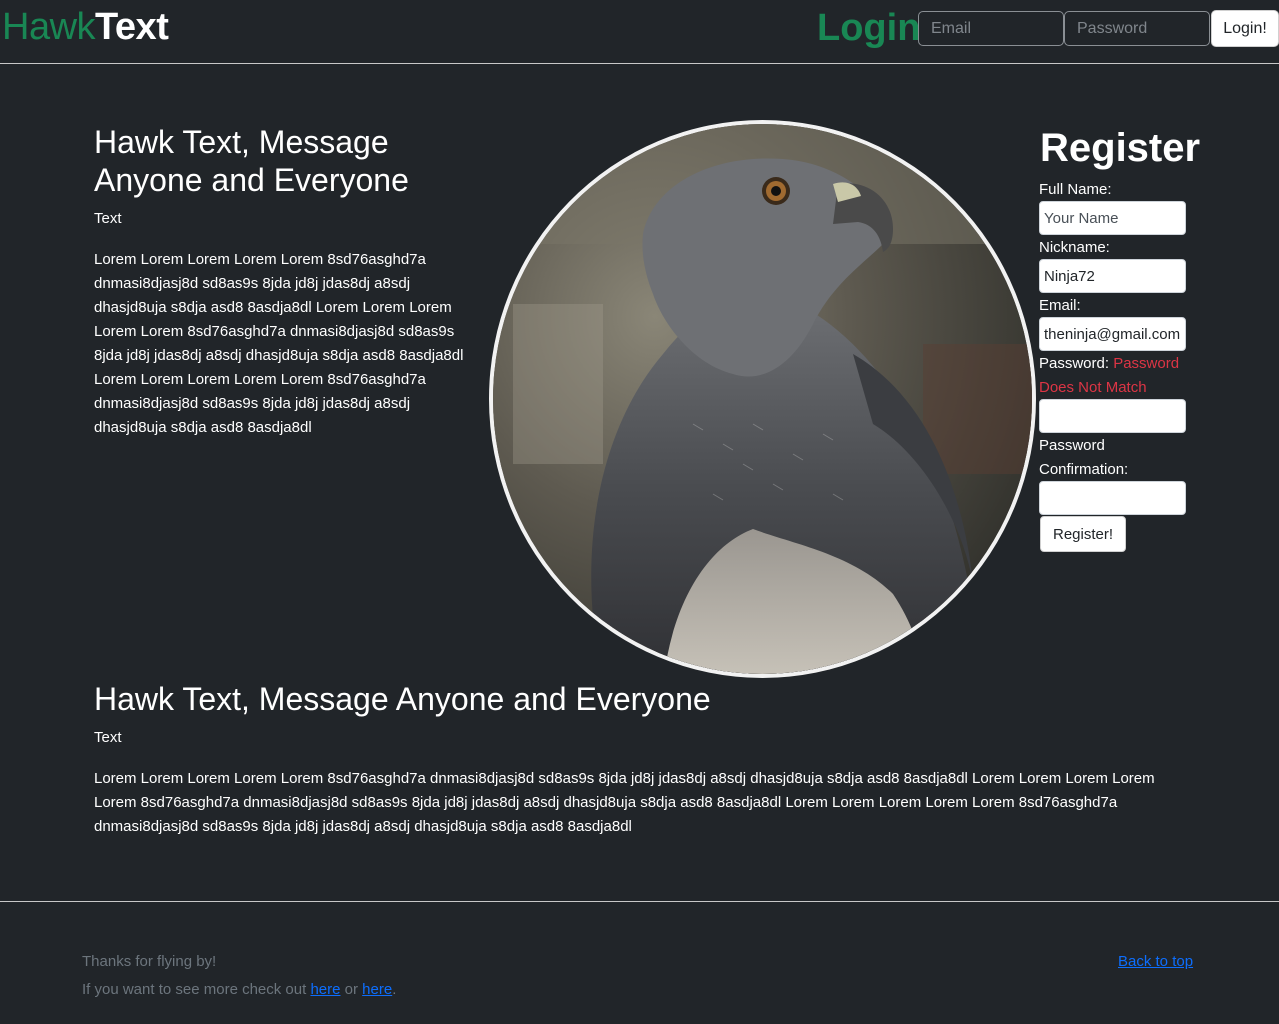  Describe the element at coordinates (1155, 962) in the screenshot. I see `back-to-top-link: Back to top` at that location.